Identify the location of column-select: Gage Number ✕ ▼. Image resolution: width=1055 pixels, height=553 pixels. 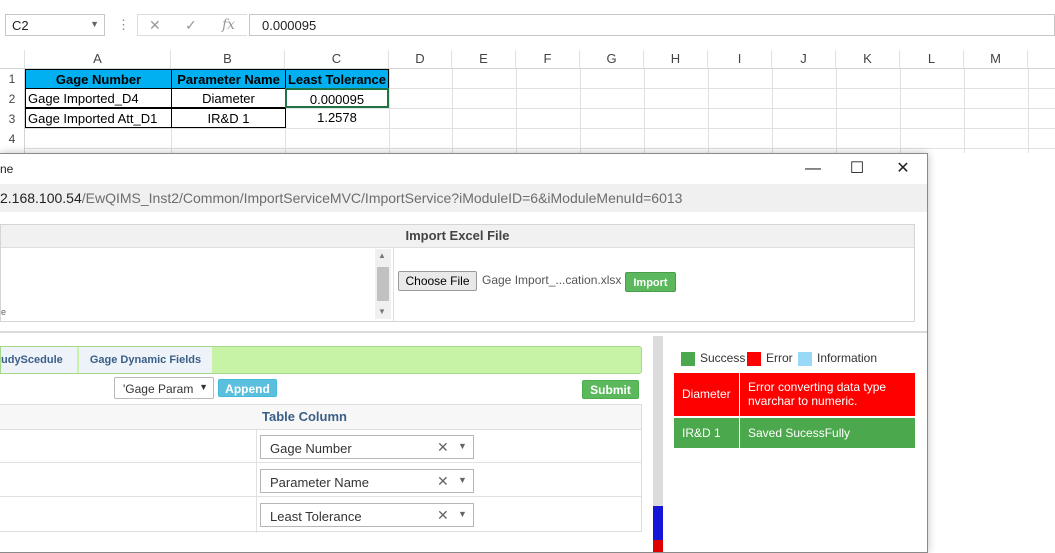
(367, 447).